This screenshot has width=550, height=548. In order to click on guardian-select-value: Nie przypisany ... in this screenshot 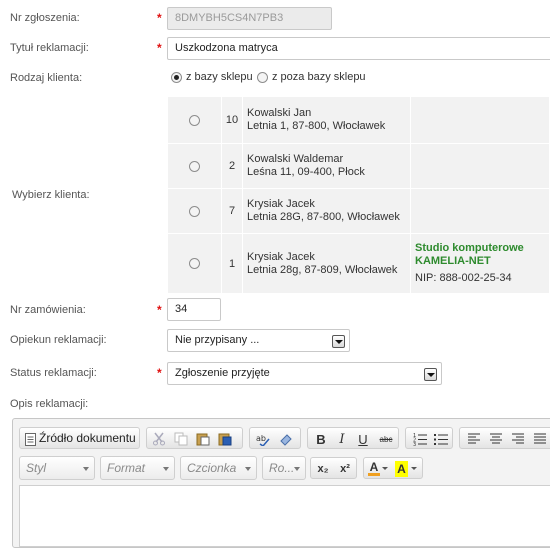, I will do `click(217, 340)`.